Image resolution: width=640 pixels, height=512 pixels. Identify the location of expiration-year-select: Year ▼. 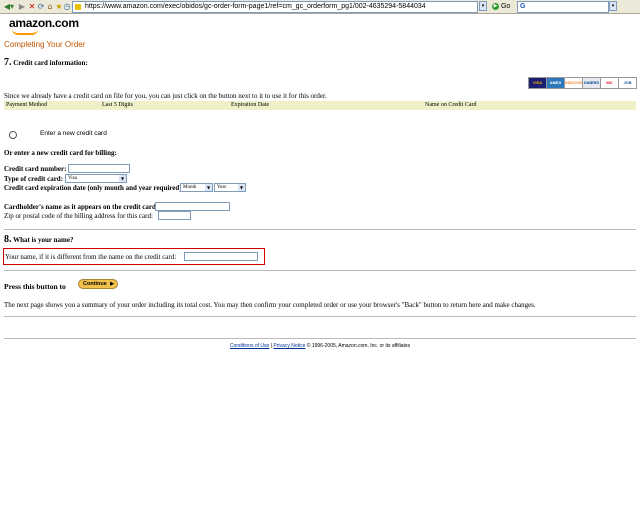
(230, 187).